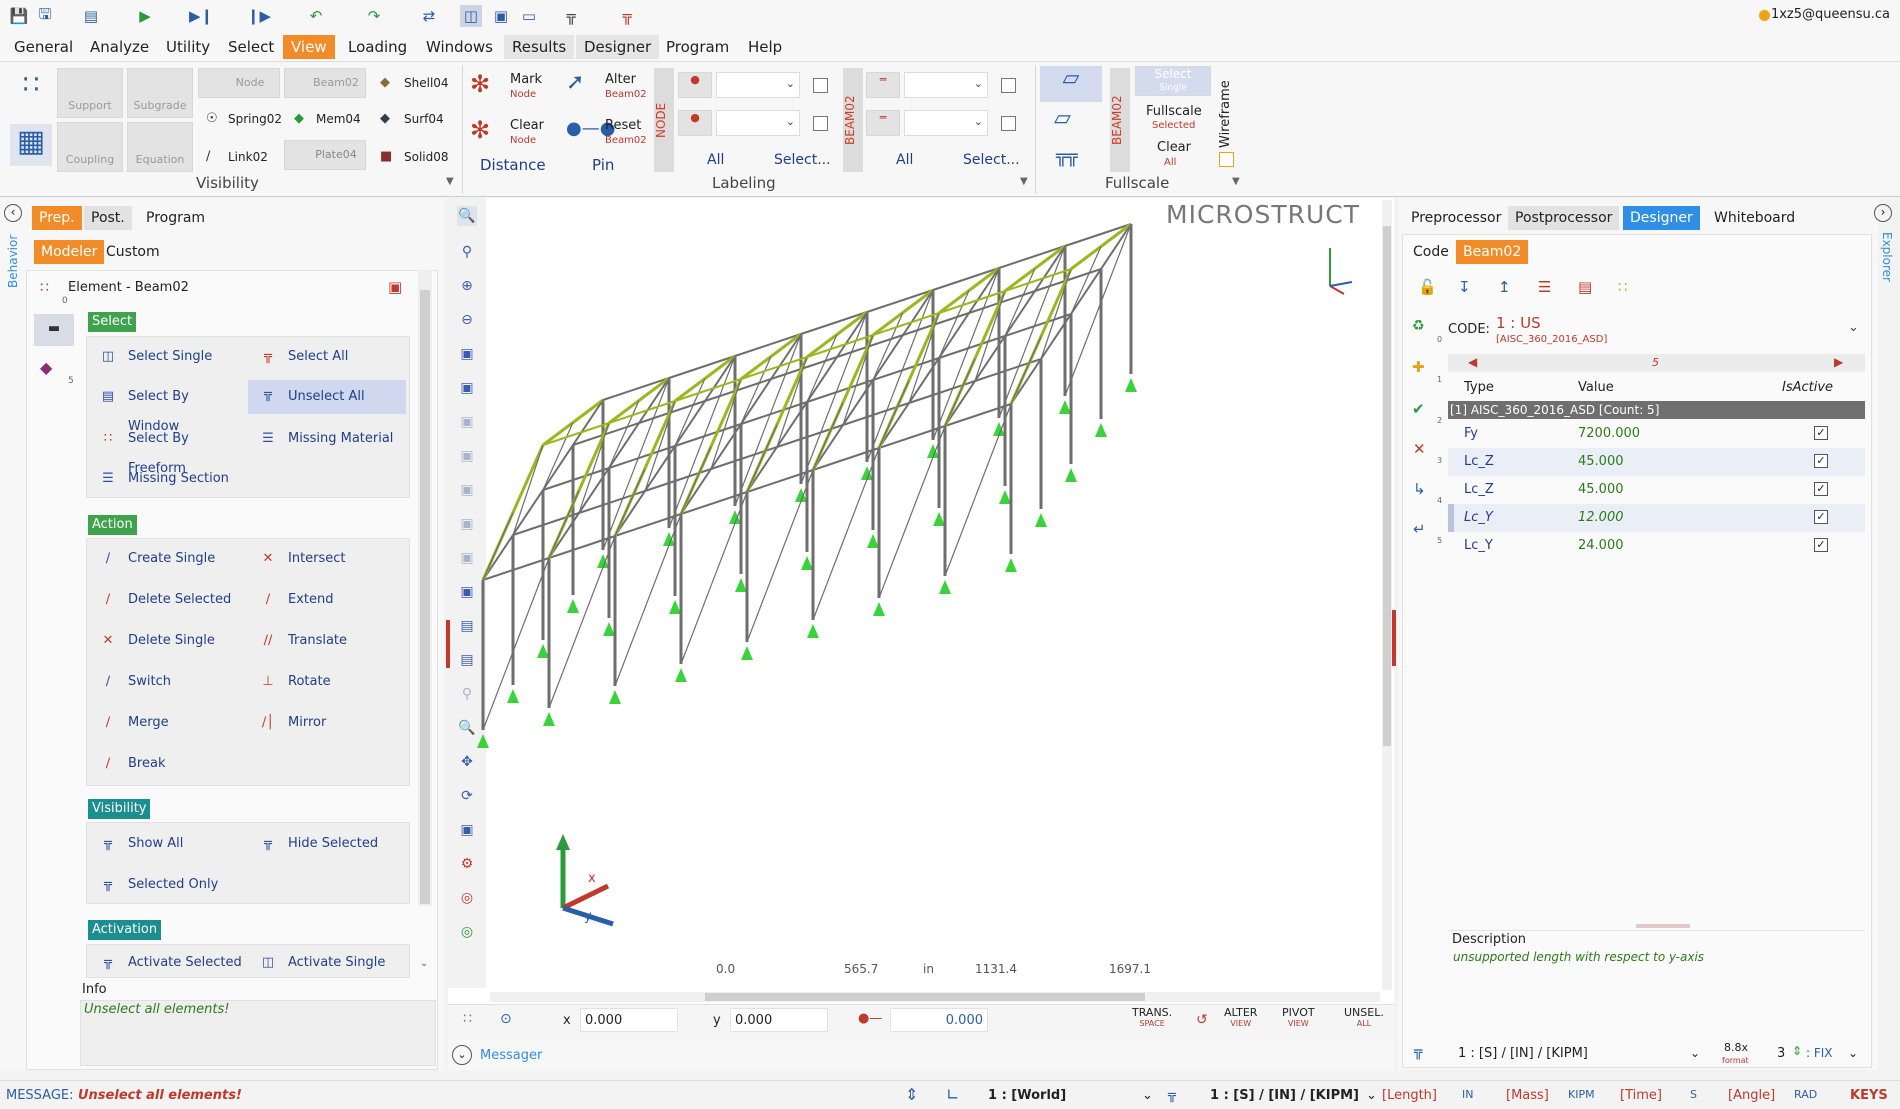 The height and width of the screenshot is (1109, 1900). Describe the element at coordinates (1492, 252) in the screenshot. I see `subtab-beam02: Beam02` at that location.